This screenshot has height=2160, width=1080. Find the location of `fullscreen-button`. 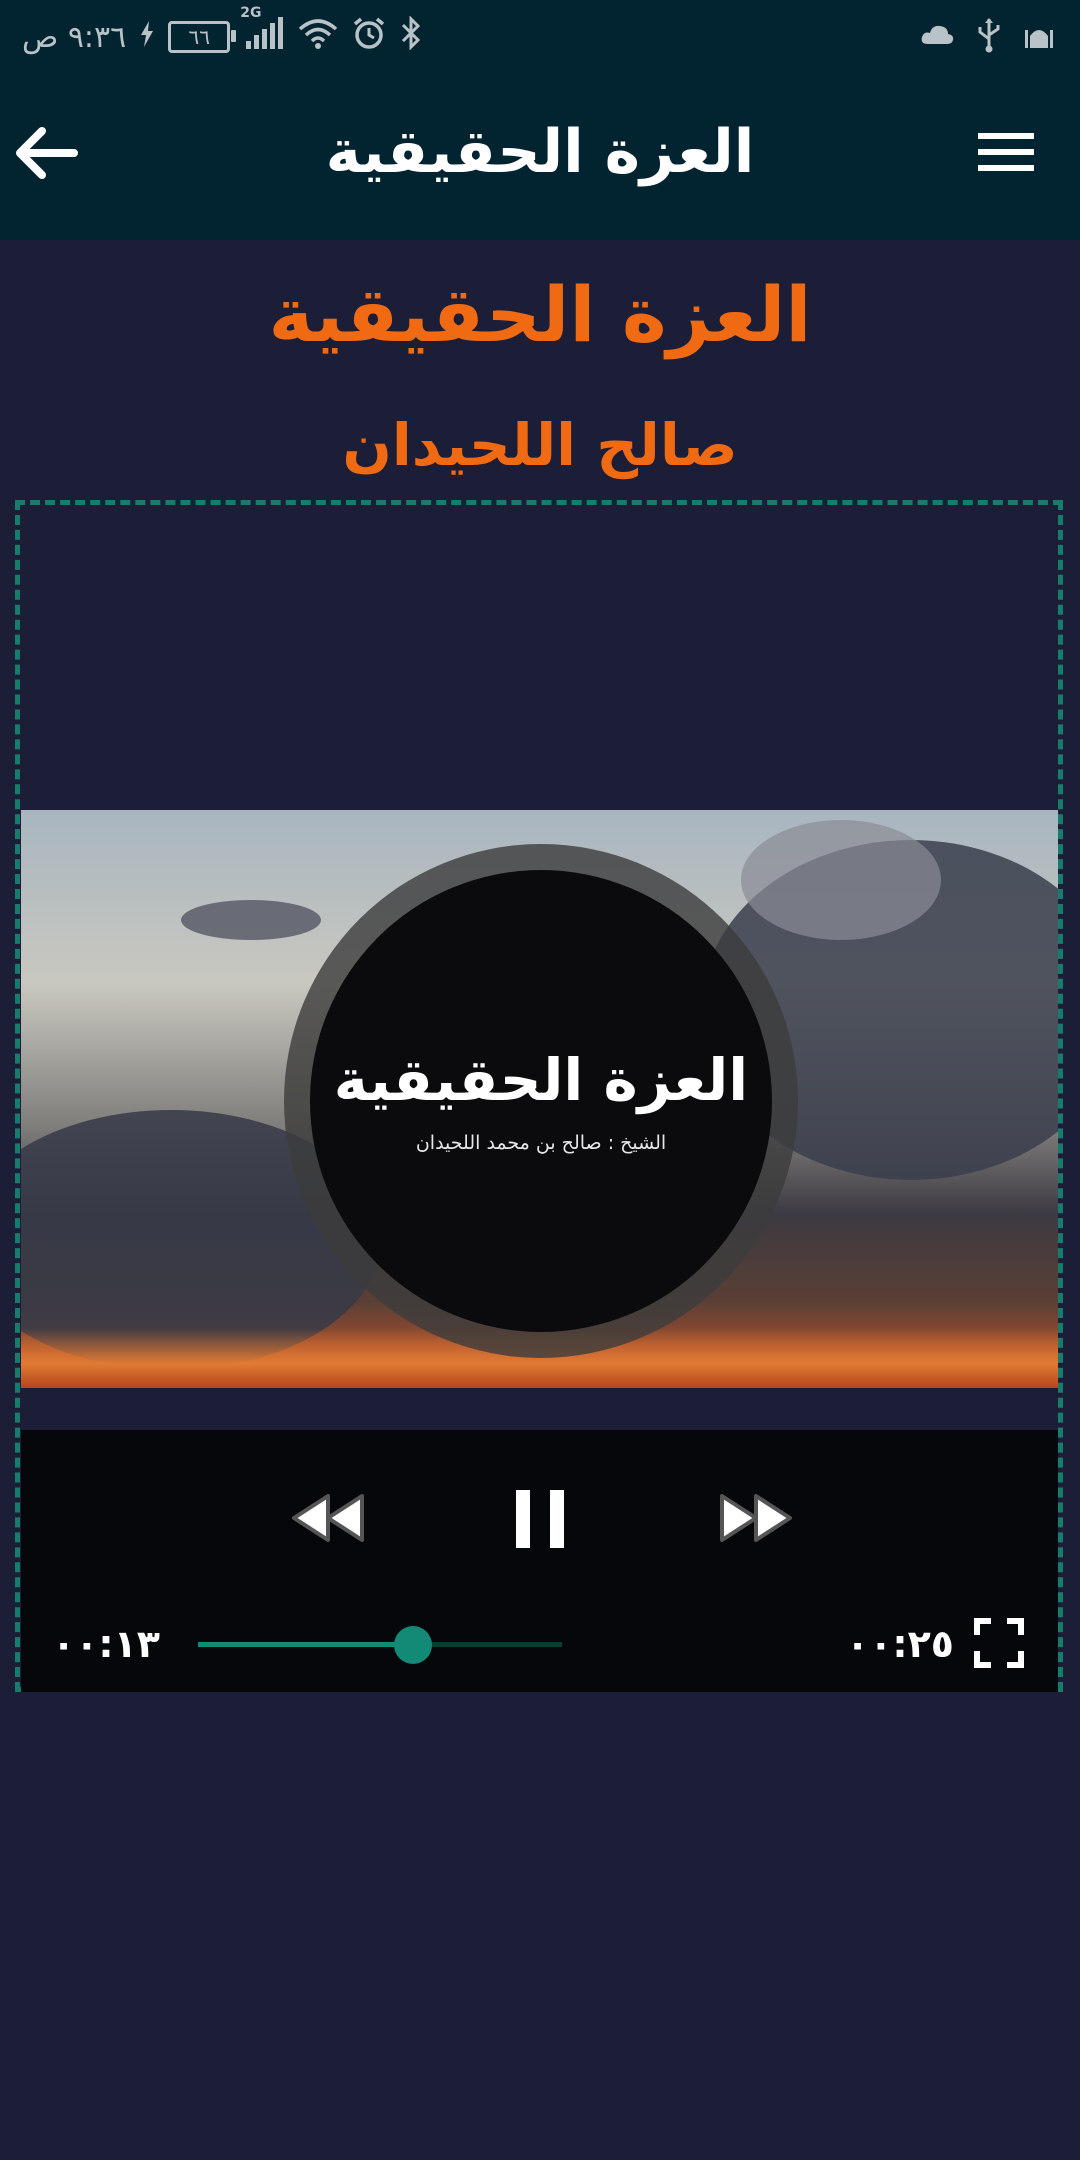

fullscreen-button is located at coordinates (999, 1643).